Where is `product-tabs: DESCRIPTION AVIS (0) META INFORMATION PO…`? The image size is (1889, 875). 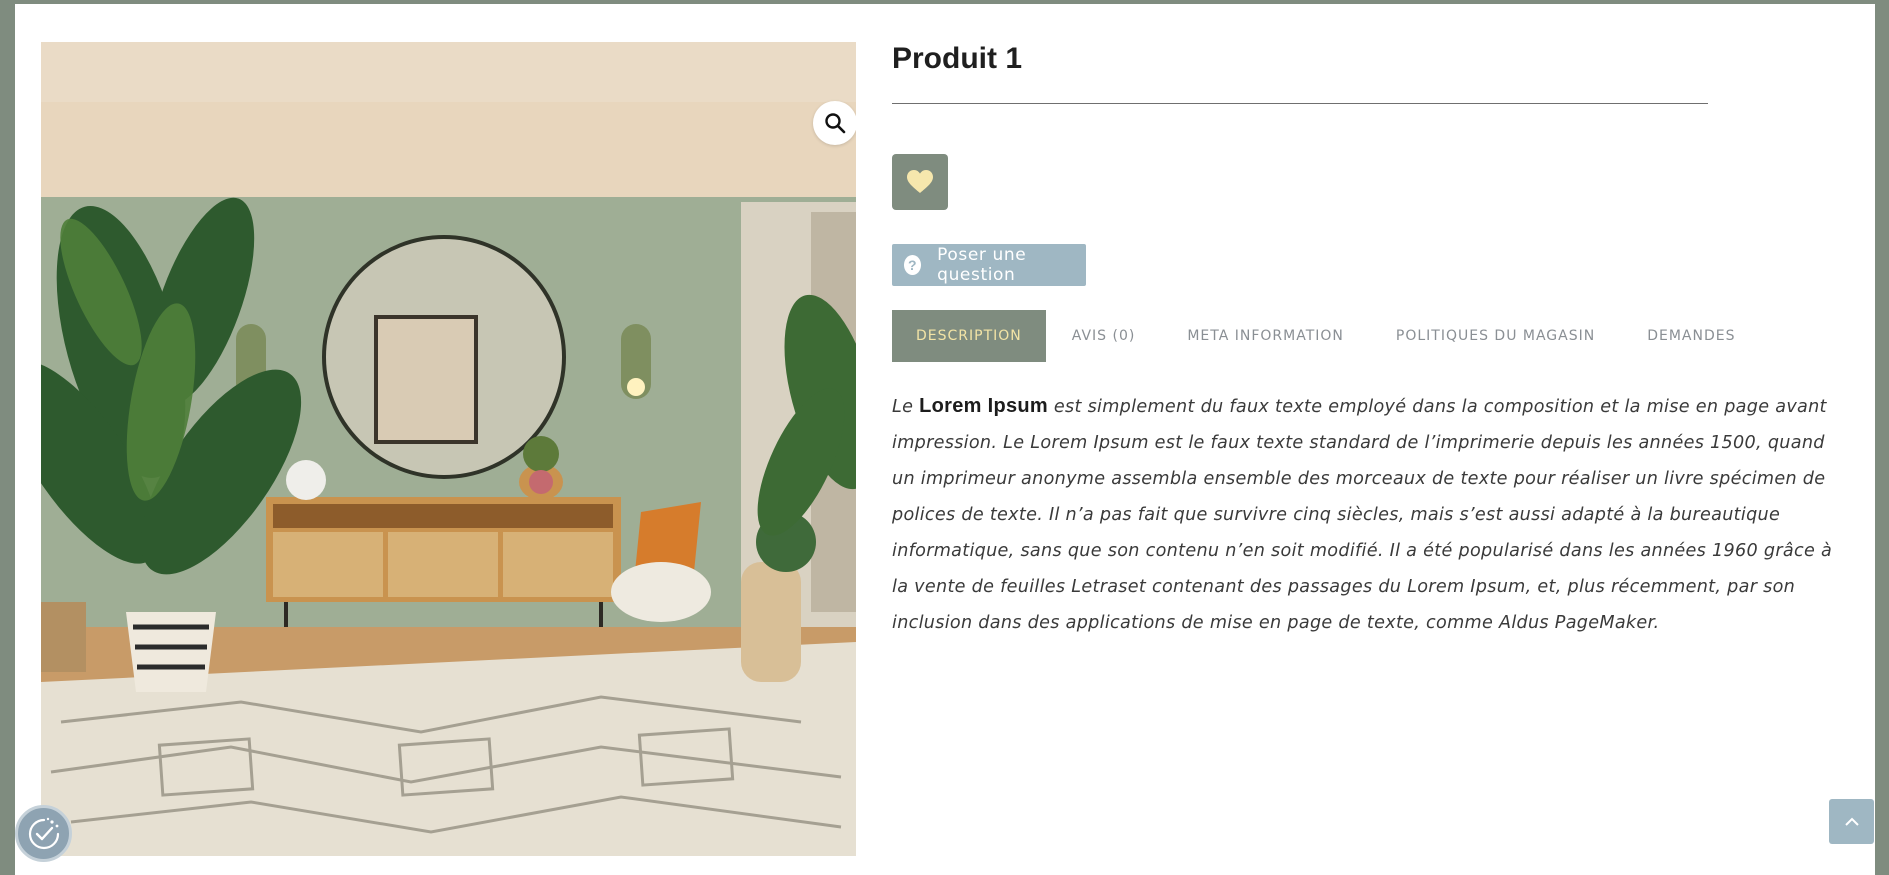
product-tabs: DESCRIPTION AVIS (0) META INFORMATION PO… is located at coordinates (1327, 336).